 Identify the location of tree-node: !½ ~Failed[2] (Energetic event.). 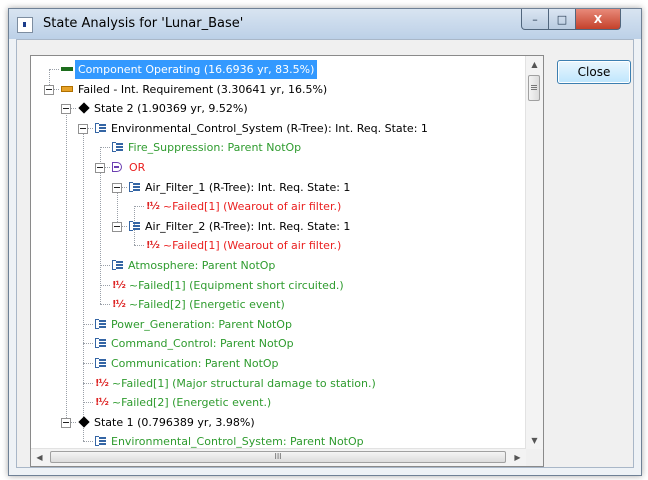
(183, 402).